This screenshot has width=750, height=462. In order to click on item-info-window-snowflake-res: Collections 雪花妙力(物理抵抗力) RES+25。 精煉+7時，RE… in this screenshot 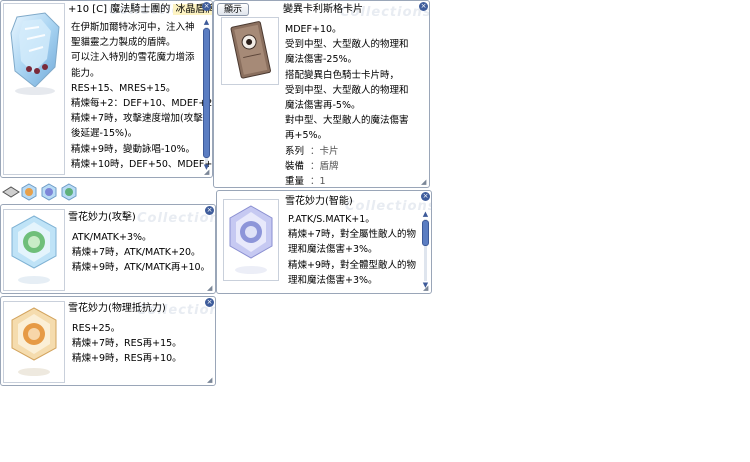, I will do `click(108, 341)`.